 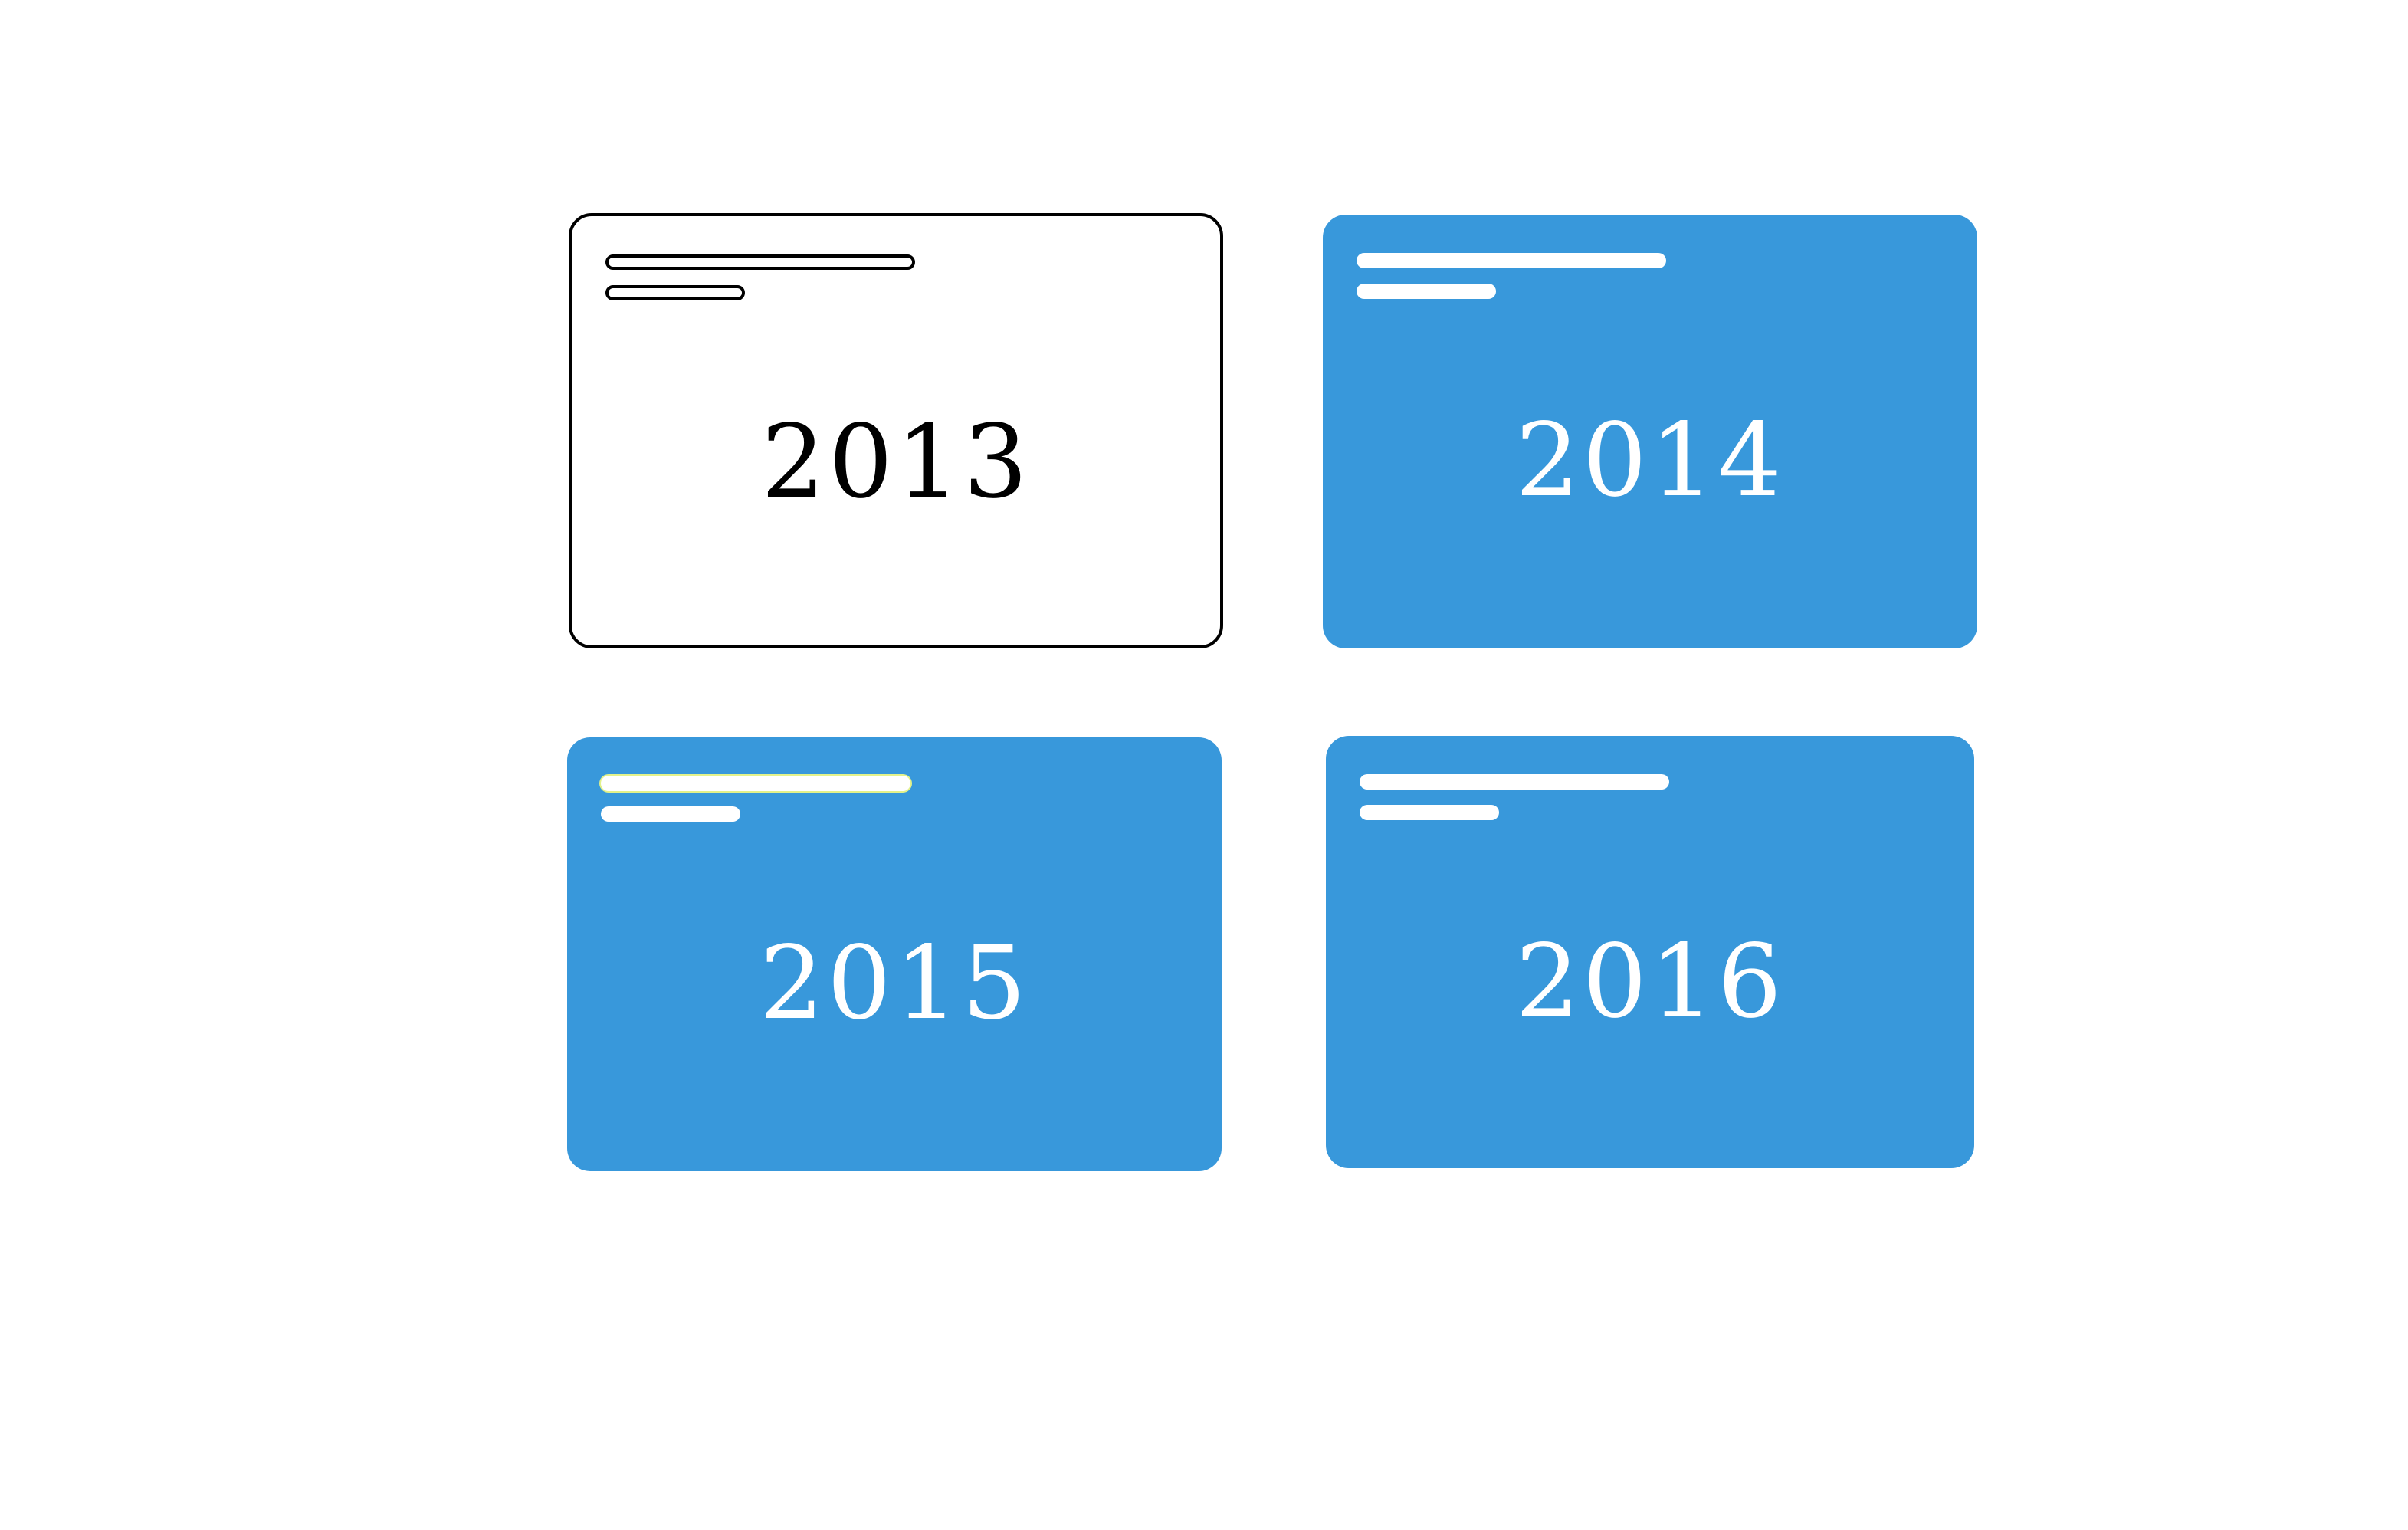 I want to click on year-card-2016: 2016, so click(x=1650, y=952).